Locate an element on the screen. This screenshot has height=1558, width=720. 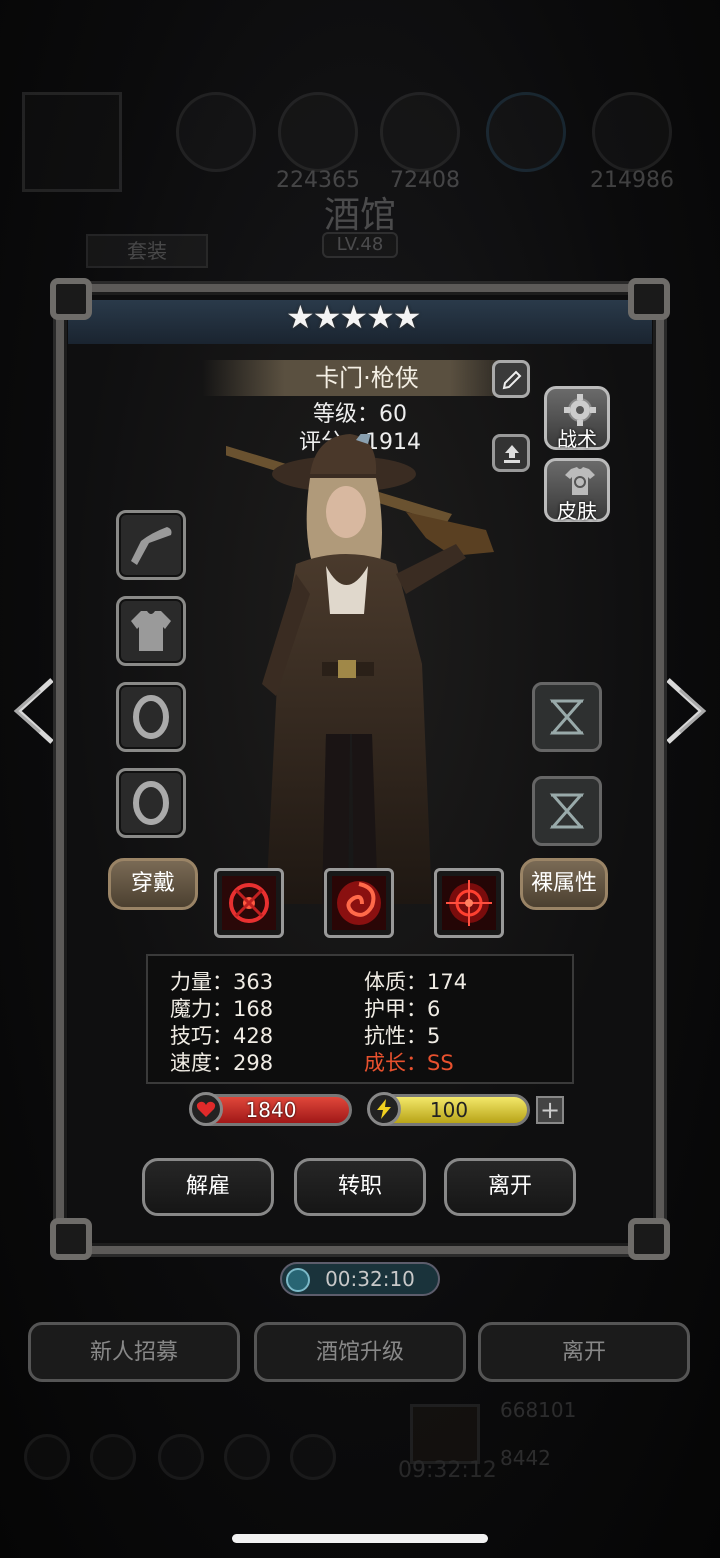
armor-slot is located at coordinates (151, 631).